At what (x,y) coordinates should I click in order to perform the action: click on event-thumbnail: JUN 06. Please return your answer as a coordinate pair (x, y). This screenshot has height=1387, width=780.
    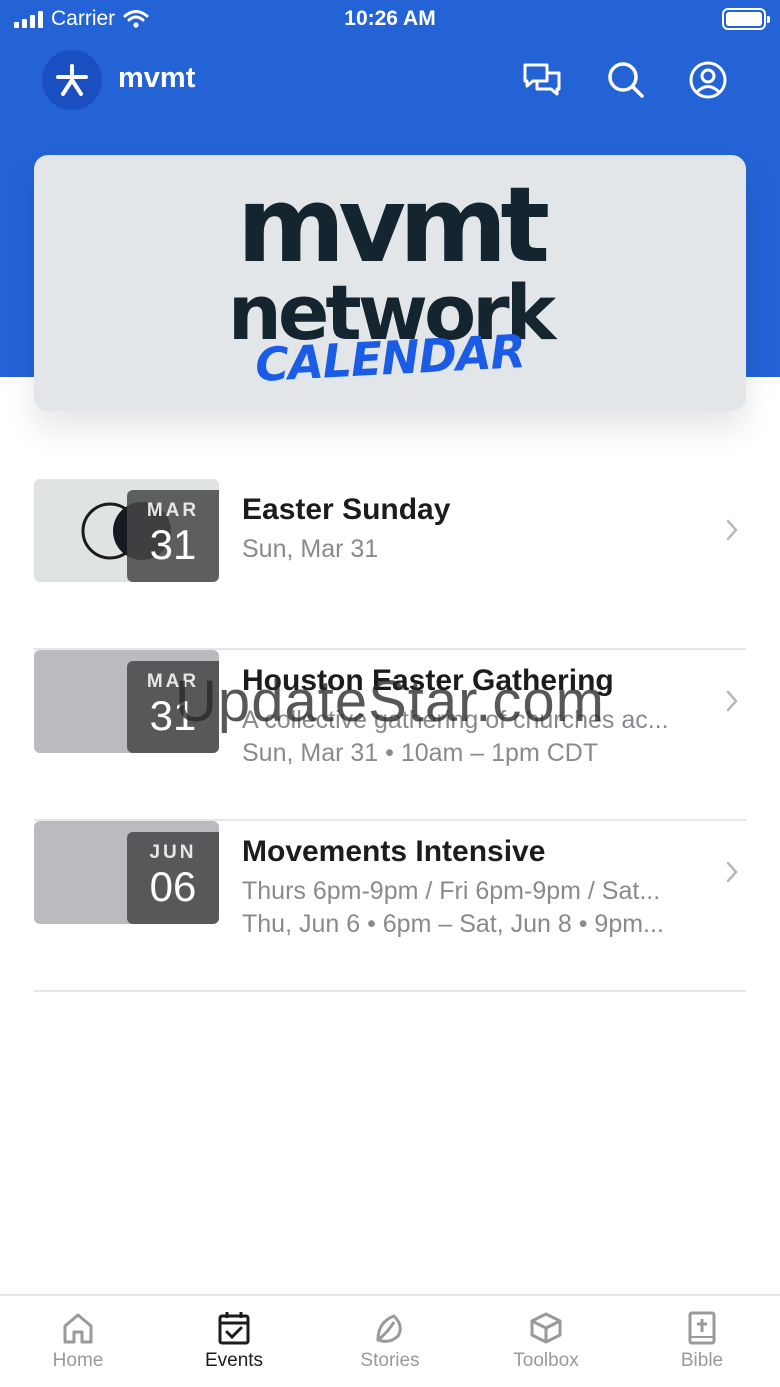
    Looking at the image, I should click on (126, 872).